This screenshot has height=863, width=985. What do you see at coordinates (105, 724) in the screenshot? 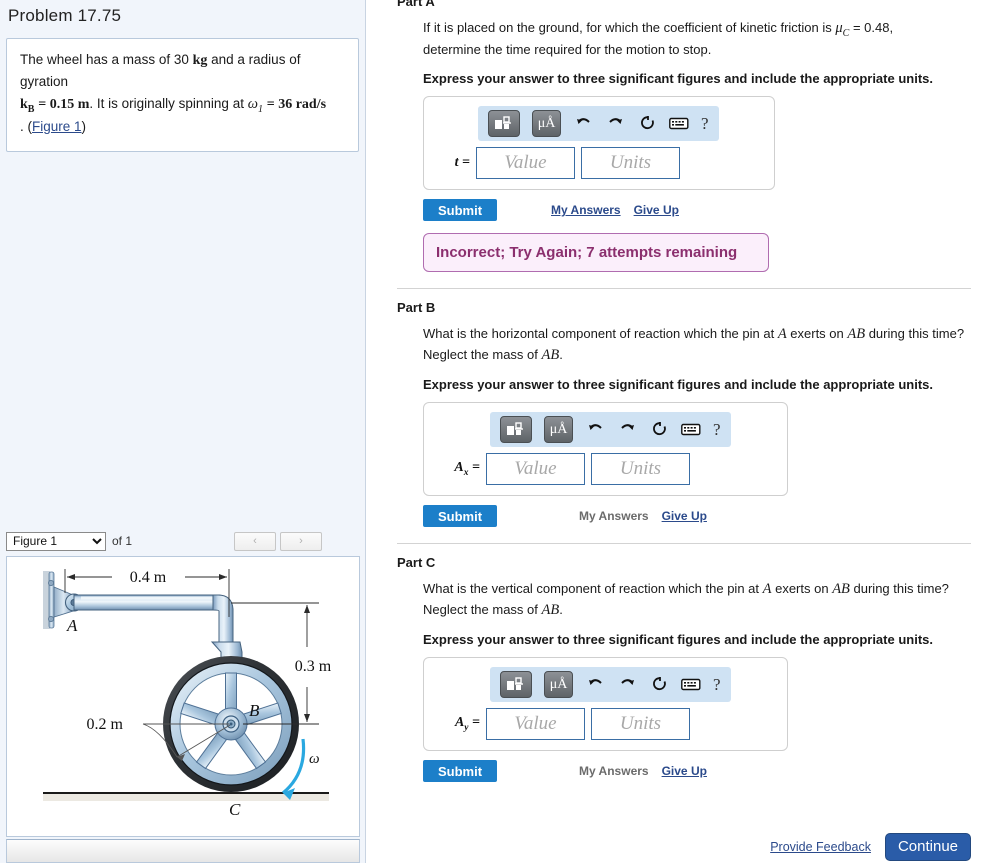
I see `dim-label-radius: 0.2 m` at bounding box center [105, 724].